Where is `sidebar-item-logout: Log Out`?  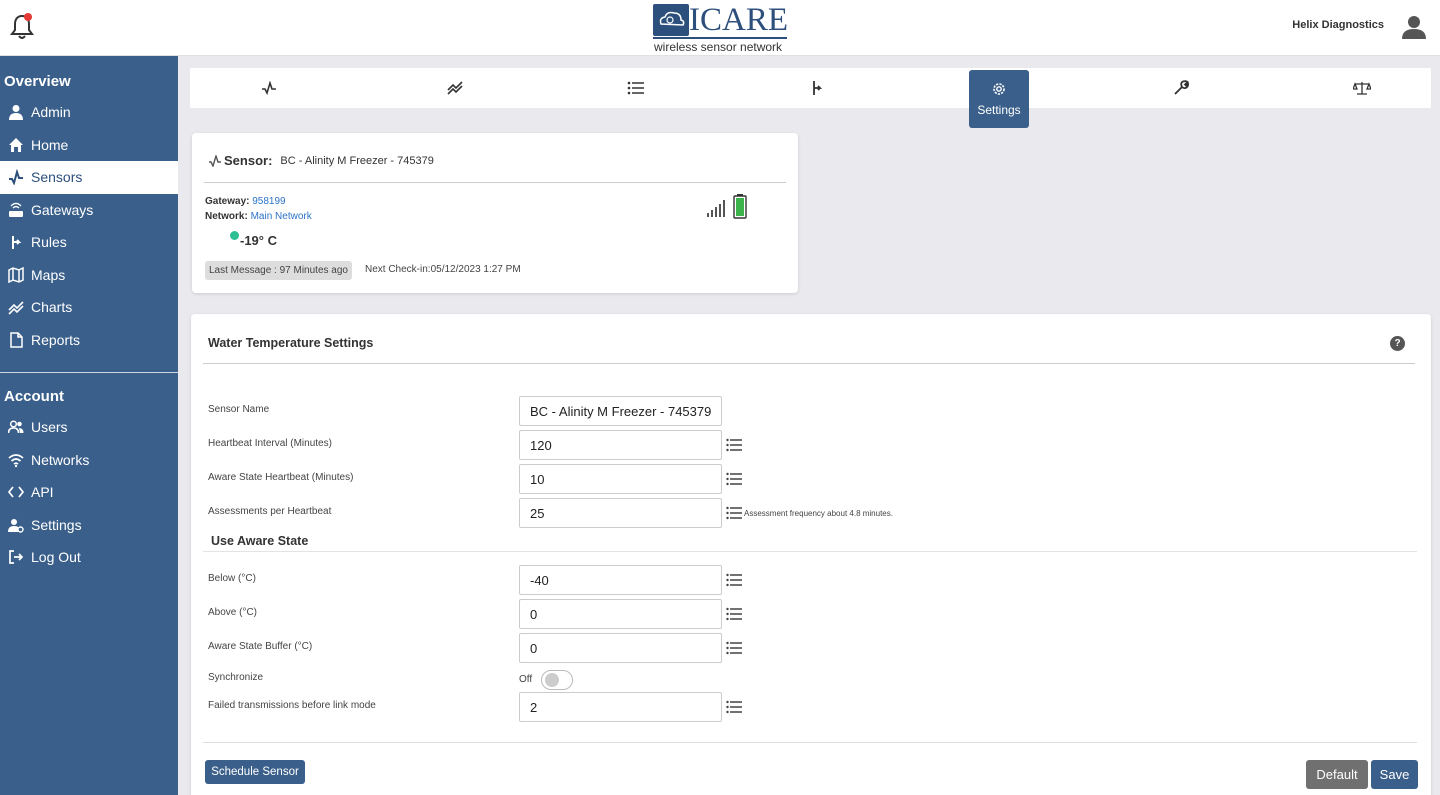 sidebar-item-logout: Log Out is located at coordinates (89, 557).